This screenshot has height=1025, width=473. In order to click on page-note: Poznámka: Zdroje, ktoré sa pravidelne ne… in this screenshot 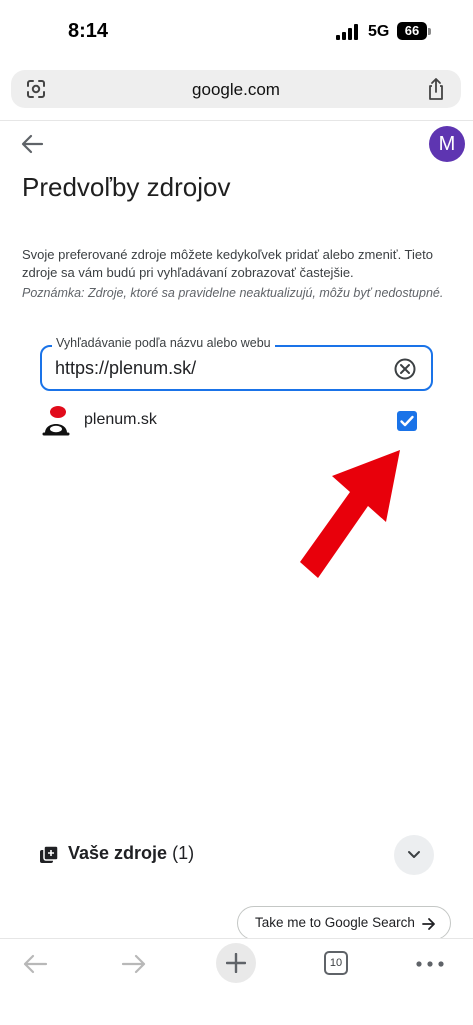, I will do `click(233, 293)`.